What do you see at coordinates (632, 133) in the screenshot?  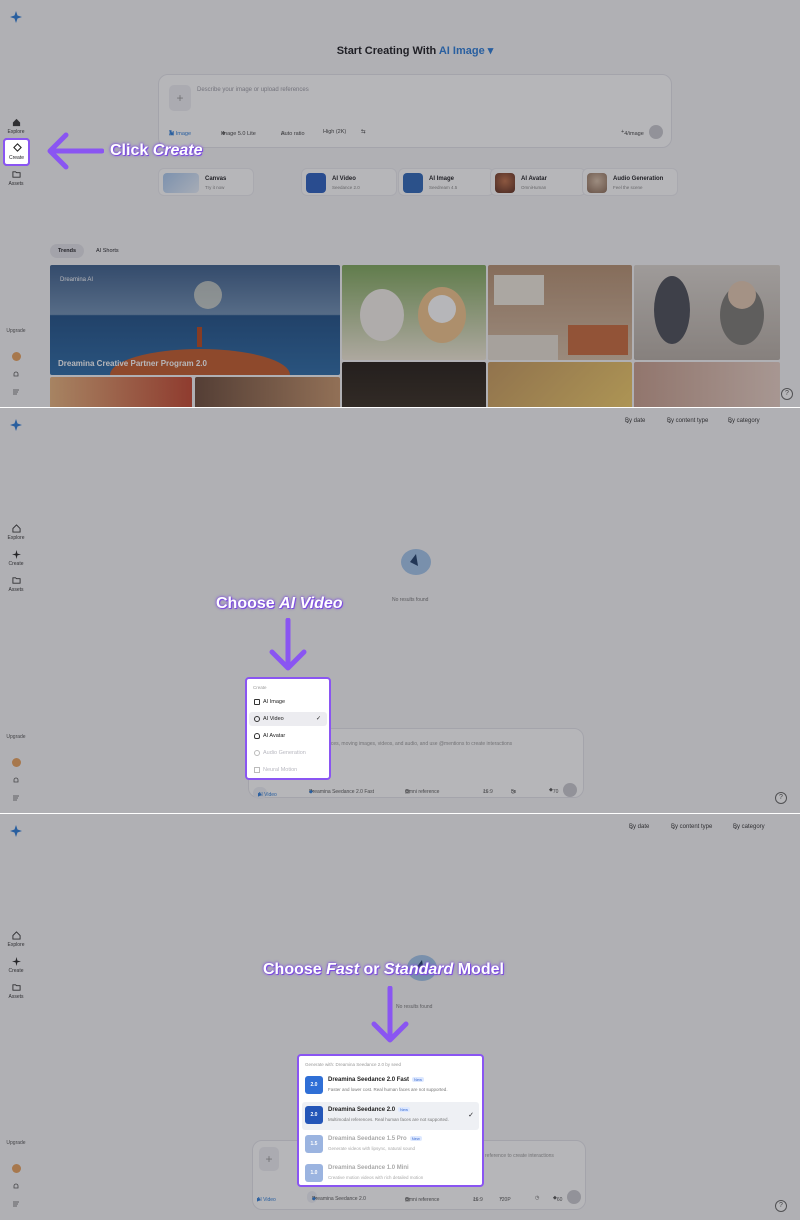 I see `count-dropdown: + 4/image` at bounding box center [632, 133].